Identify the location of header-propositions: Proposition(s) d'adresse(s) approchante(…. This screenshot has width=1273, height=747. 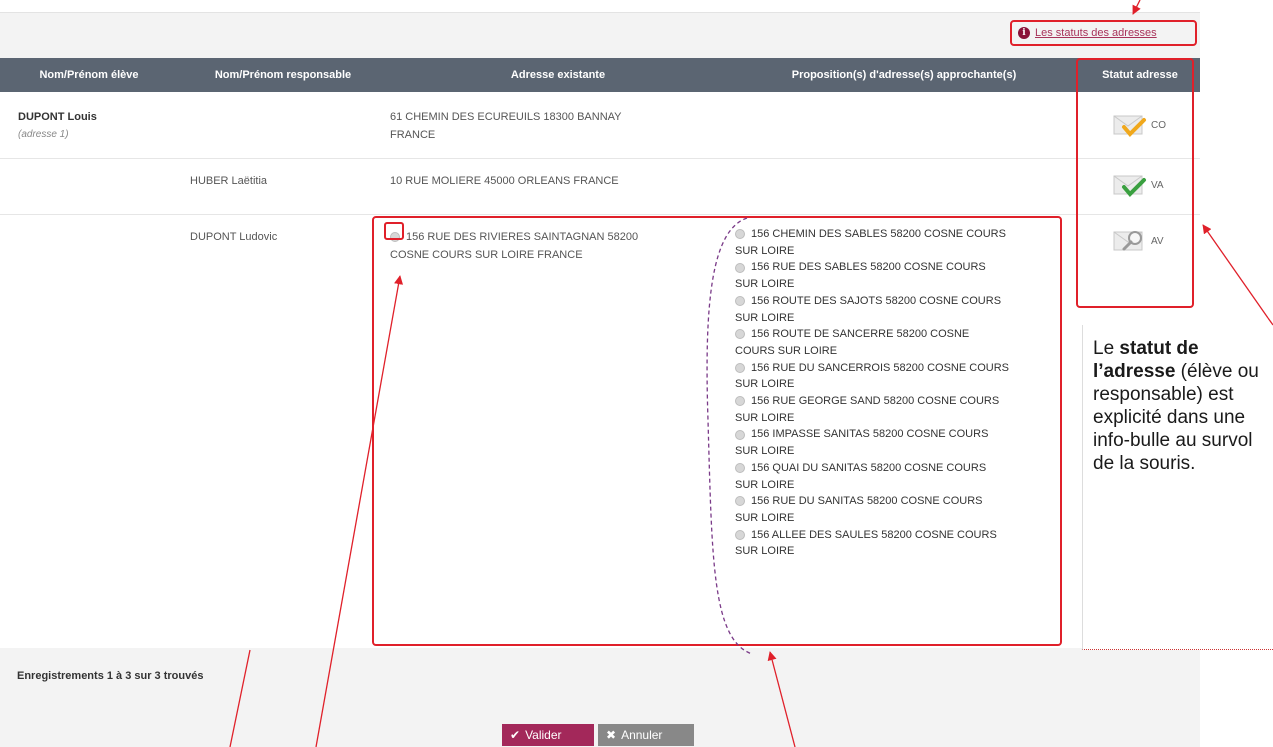
(904, 75).